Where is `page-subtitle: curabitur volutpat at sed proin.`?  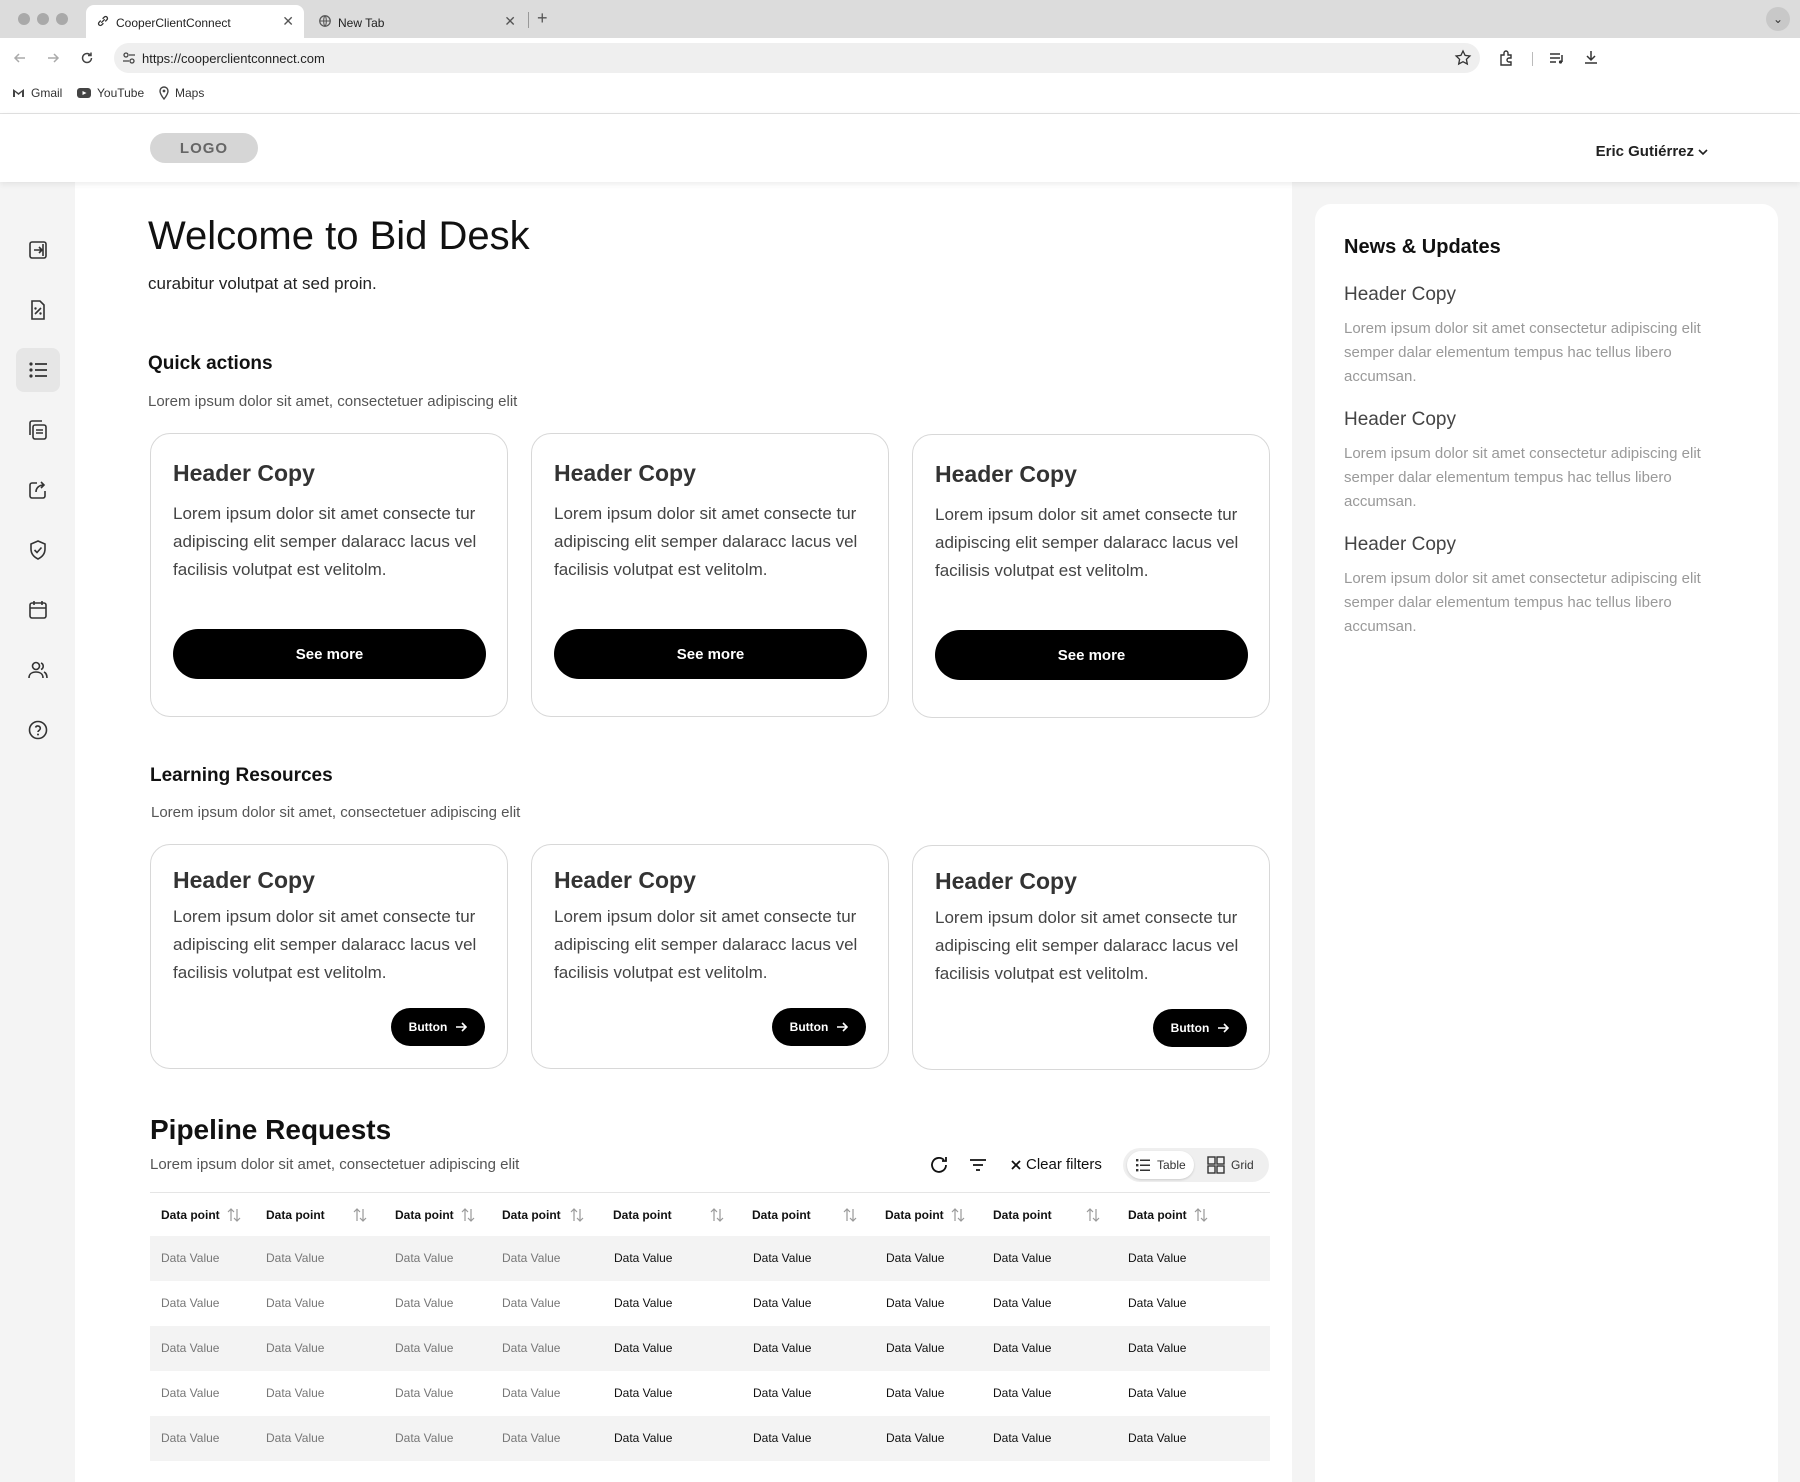
page-subtitle: curabitur volutpat at sed proin. is located at coordinates (262, 283).